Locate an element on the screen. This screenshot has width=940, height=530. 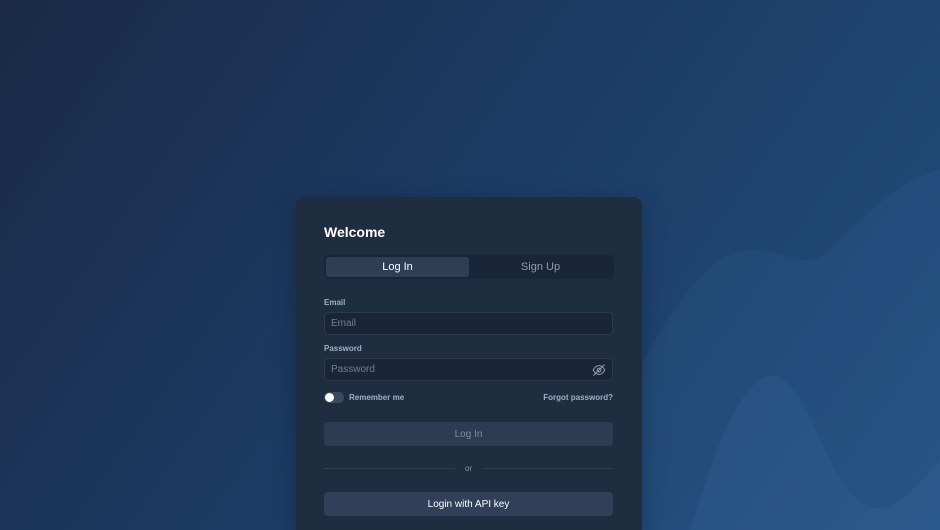
divider-line-left is located at coordinates (389, 468).